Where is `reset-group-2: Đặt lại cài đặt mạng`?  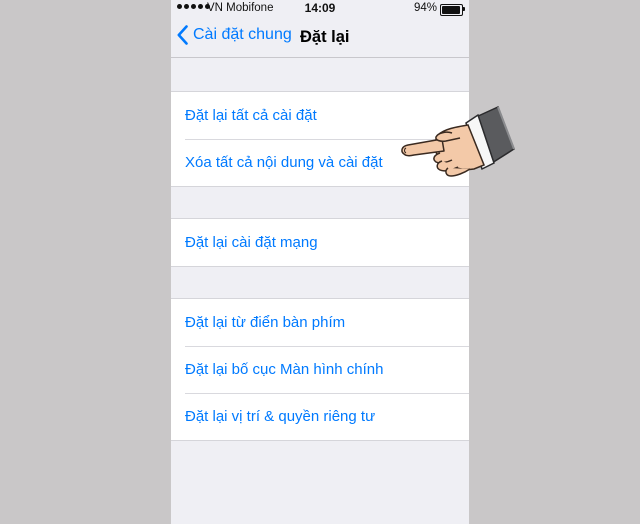 reset-group-2: Đặt lại cài đặt mạng is located at coordinates (320, 242).